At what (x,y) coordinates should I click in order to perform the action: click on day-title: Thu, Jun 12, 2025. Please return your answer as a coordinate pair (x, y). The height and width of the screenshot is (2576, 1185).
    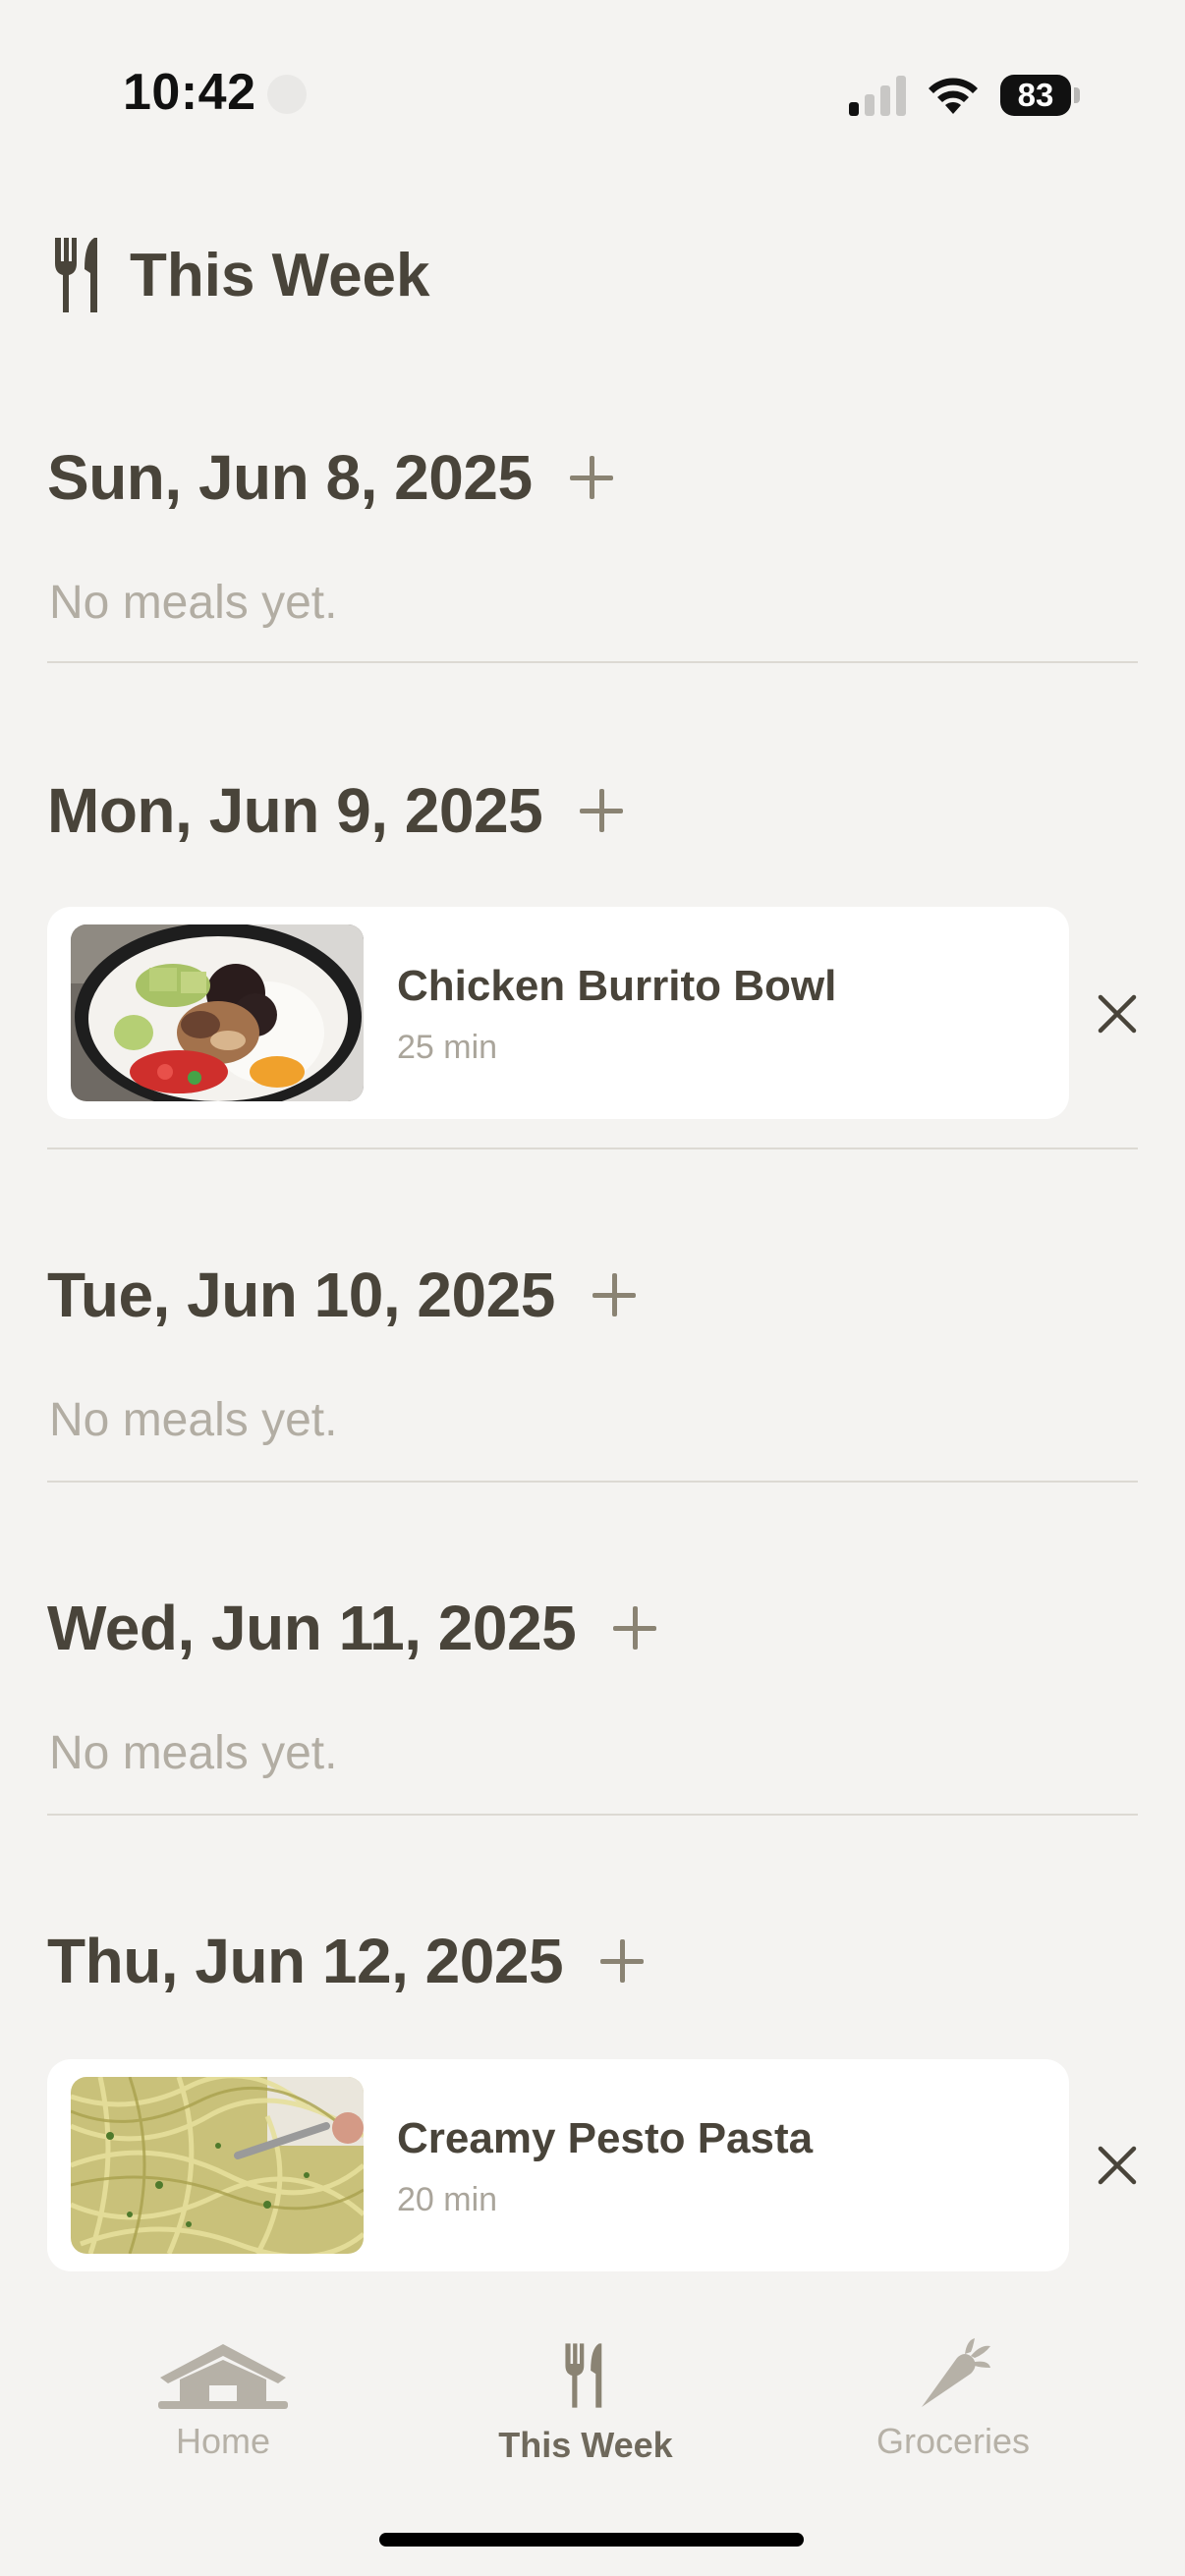
    Looking at the image, I should click on (306, 1961).